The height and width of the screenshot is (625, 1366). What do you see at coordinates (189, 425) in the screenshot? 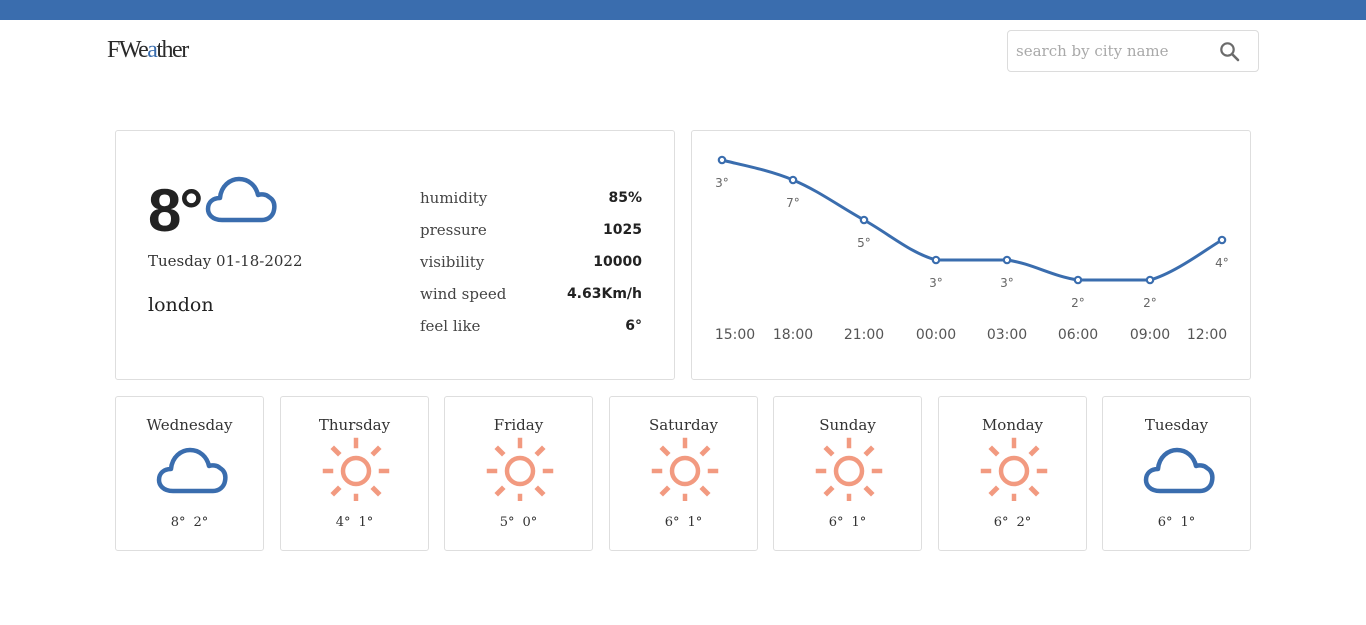
I see `day-name: Wednesday` at bounding box center [189, 425].